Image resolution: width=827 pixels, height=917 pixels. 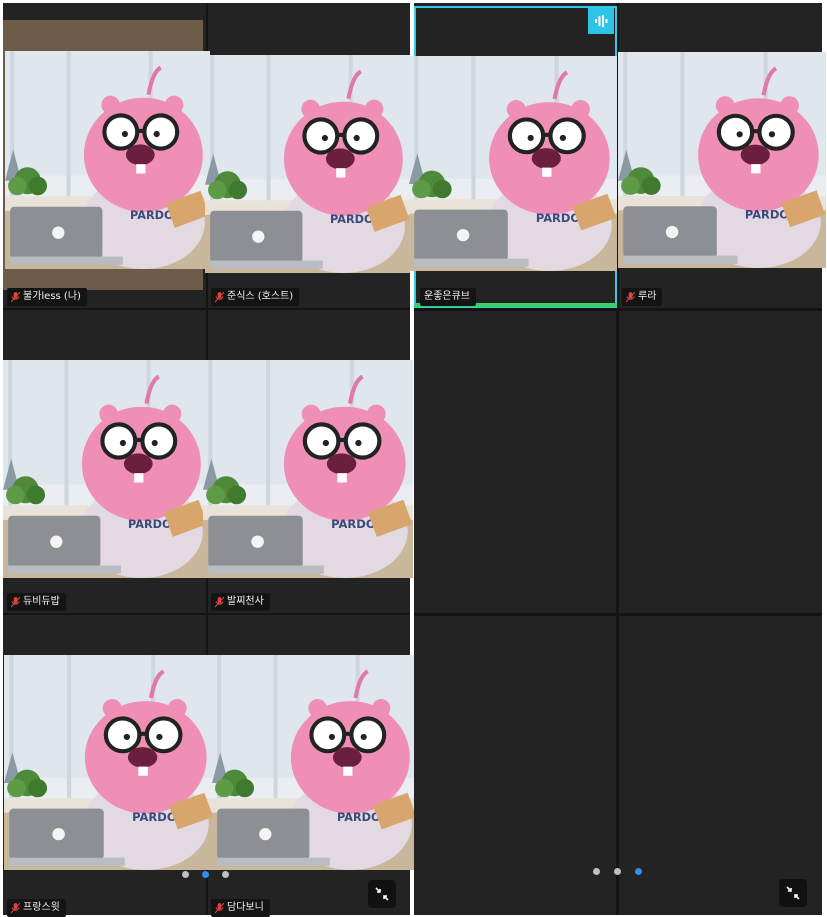 What do you see at coordinates (245, 907) in the screenshot?
I see `participant-name: 담다보니` at bounding box center [245, 907].